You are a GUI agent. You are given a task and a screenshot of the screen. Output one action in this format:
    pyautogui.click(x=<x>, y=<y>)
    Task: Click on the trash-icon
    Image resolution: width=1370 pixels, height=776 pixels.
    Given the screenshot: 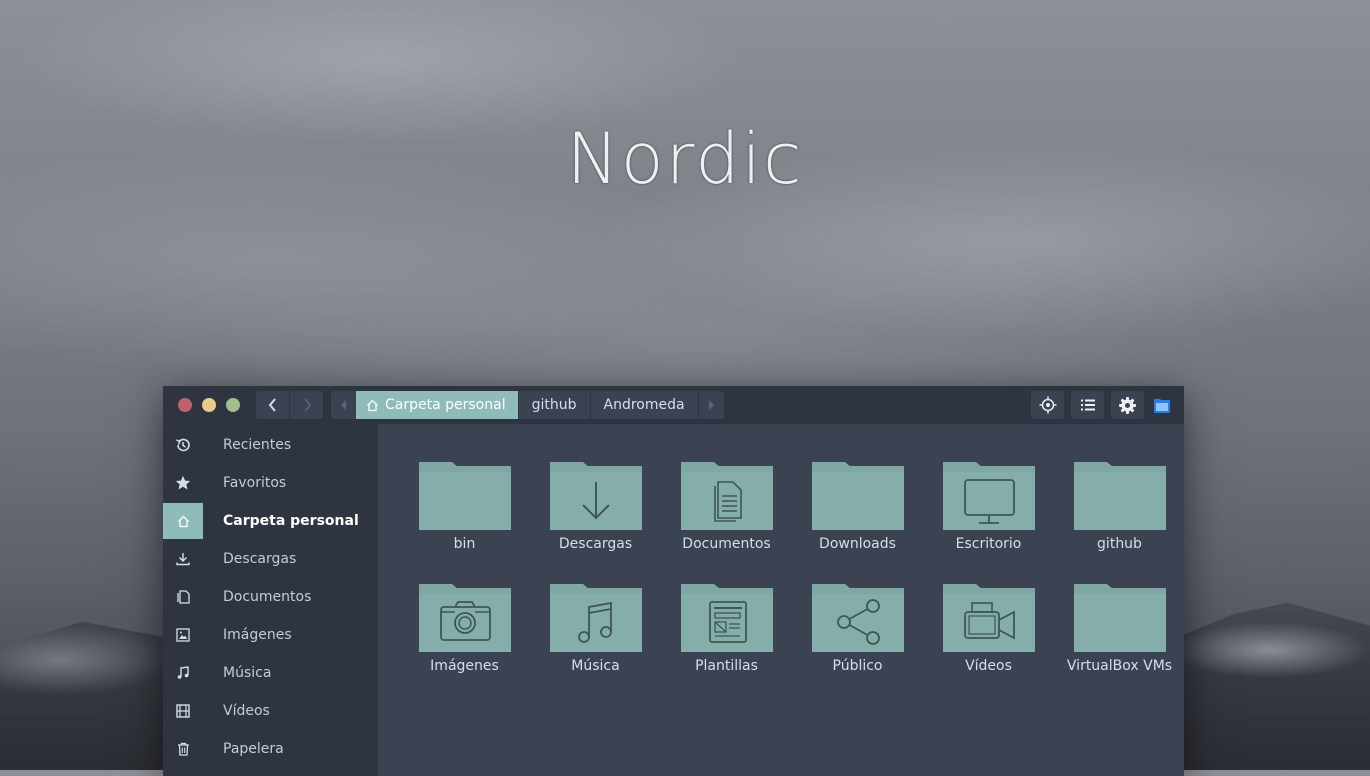 What is the action you would take?
    pyautogui.click(x=183, y=749)
    